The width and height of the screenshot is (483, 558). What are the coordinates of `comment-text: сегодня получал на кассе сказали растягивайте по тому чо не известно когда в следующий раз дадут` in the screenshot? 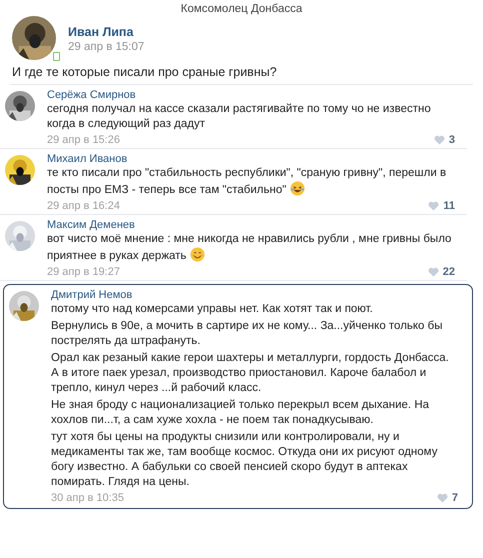 It's located at (239, 117).